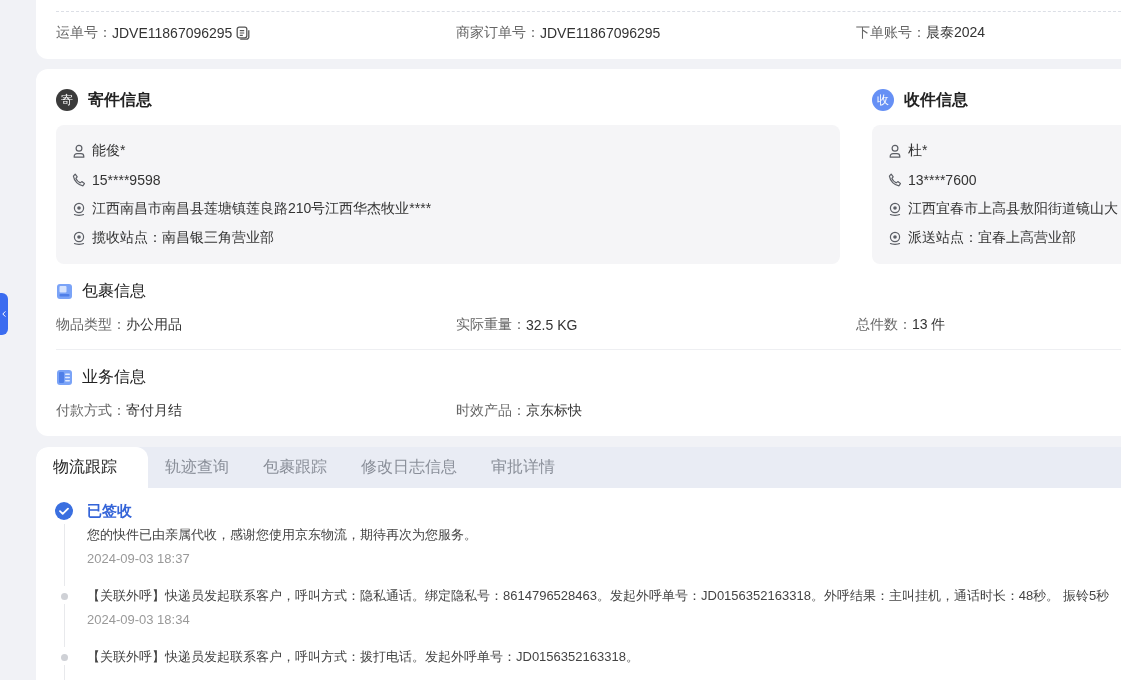 The width and height of the screenshot is (1121, 680). What do you see at coordinates (598, 596) in the screenshot?
I see `tracking-text: 【关联外呼】快递员发起联系客户，呼叫方式：隐私通话。绑定隐私号：8614796528463。发起外呼单号：JD0156352163318。外呼结果：主叫挂机，通话时长：48秒。 振铃5秒` at bounding box center [598, 596].